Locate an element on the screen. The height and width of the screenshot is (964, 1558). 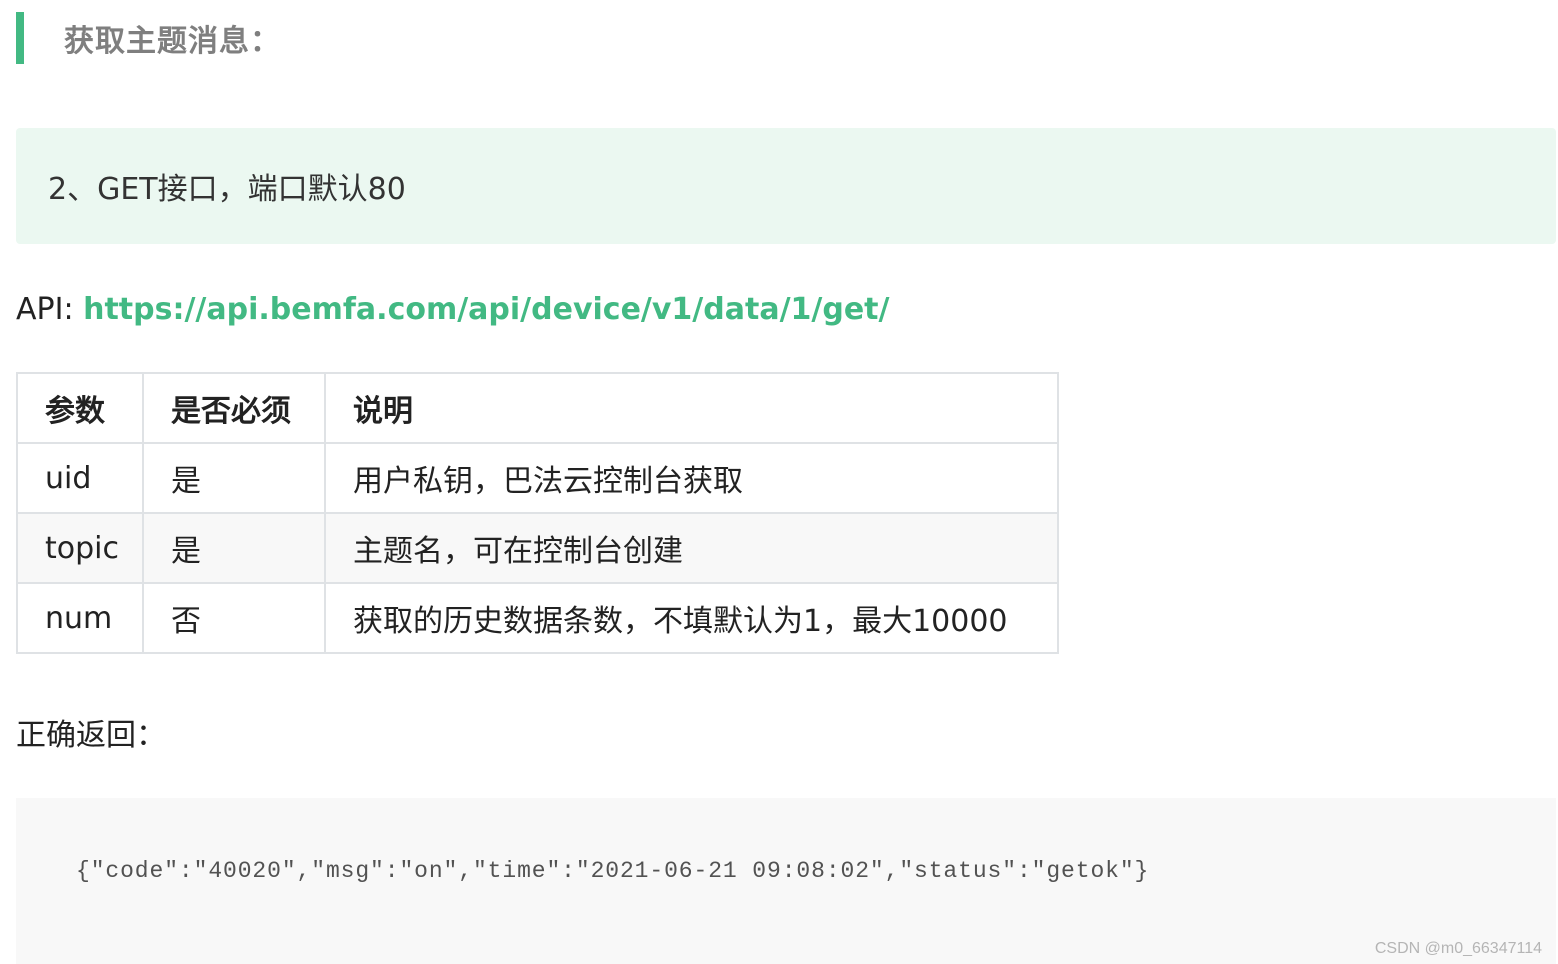
cell-param: num is located at coordinates (80, 618).